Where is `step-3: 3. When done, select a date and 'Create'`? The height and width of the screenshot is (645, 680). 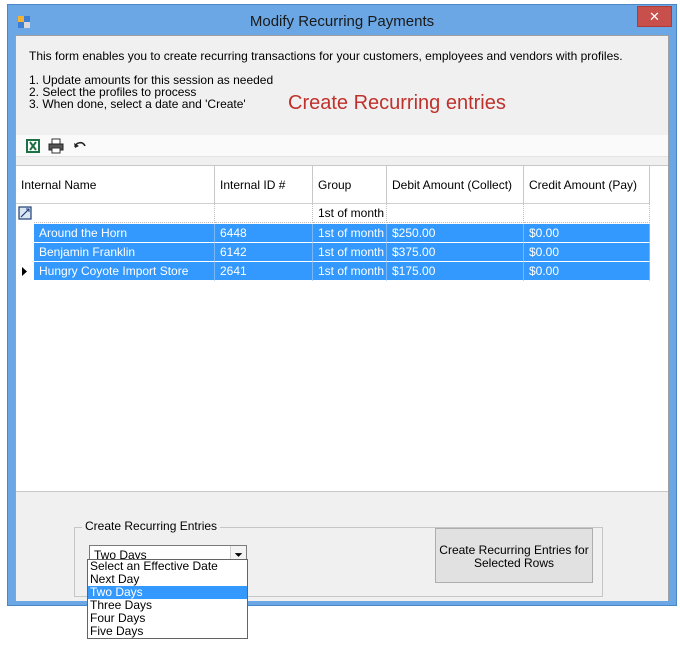
step-3: 3. When done, select a date and 'Create' is located at coordinates (137, 104).